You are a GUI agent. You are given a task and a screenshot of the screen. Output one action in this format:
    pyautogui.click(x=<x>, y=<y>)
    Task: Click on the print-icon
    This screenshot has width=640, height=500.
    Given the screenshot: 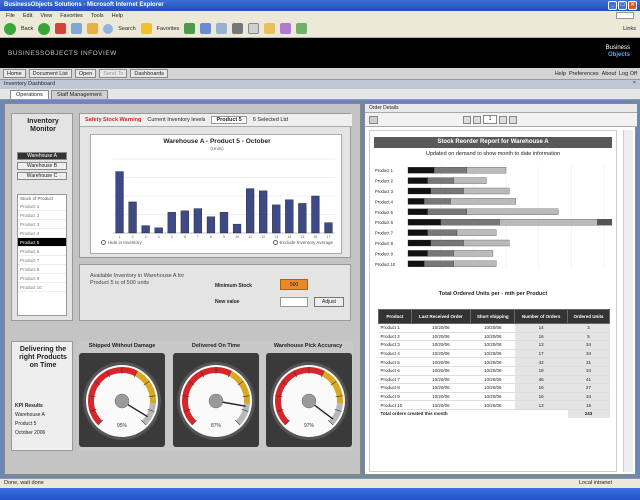 What is the action you would take?
    pyautogui.click(x=238, y=28)
    